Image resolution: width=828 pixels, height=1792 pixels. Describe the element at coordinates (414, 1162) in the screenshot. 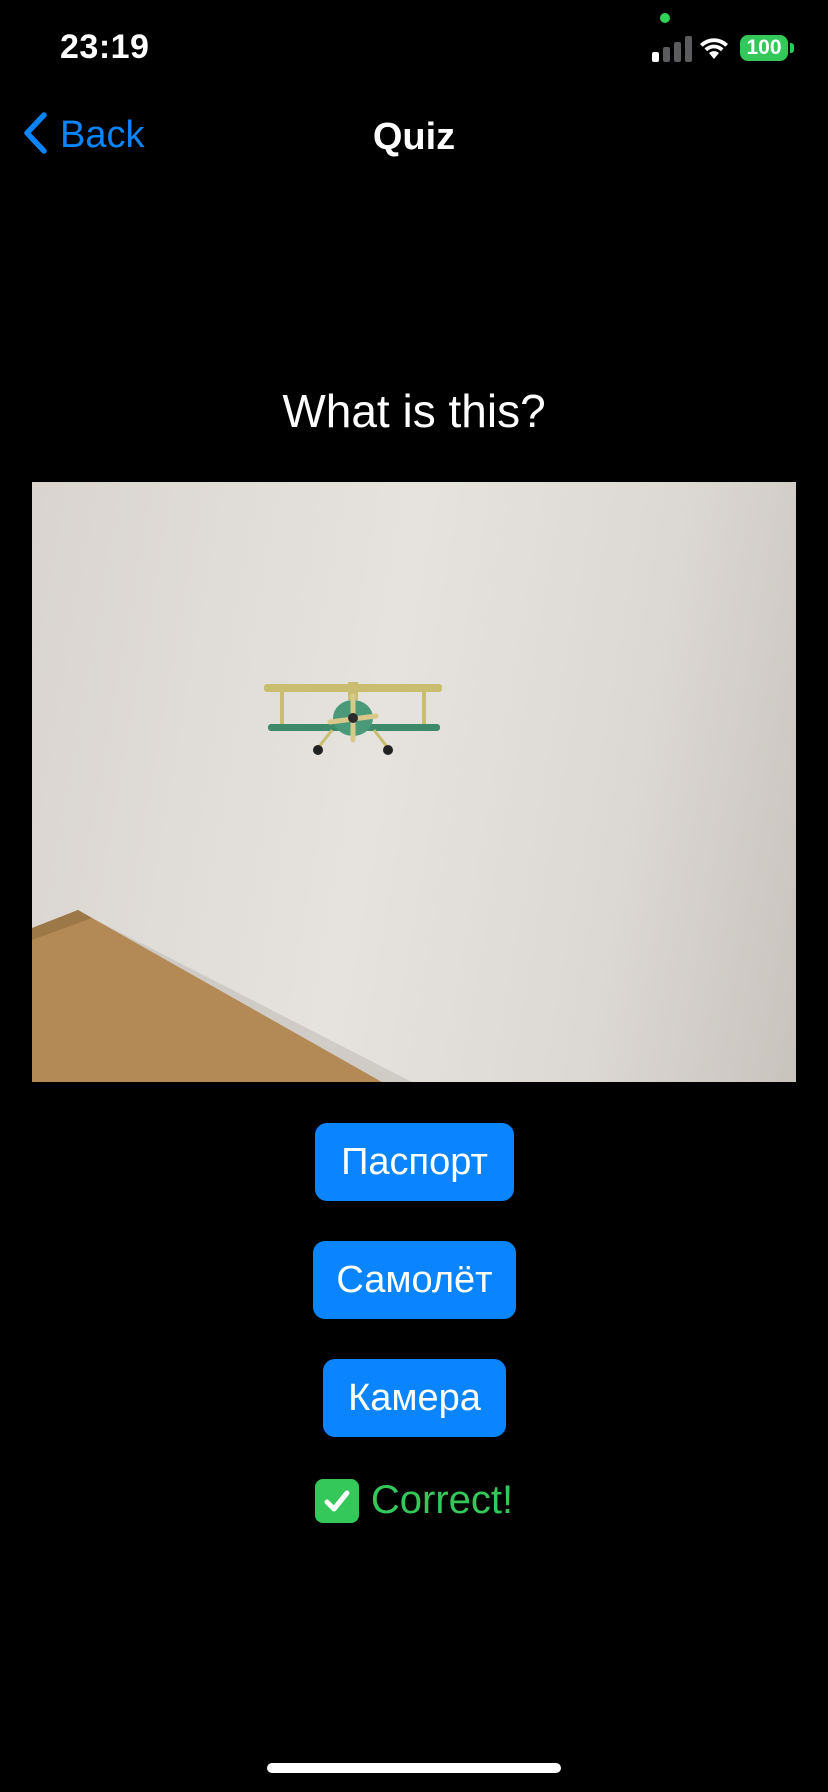

I see `answer-button-1: Паспорт` at that location.